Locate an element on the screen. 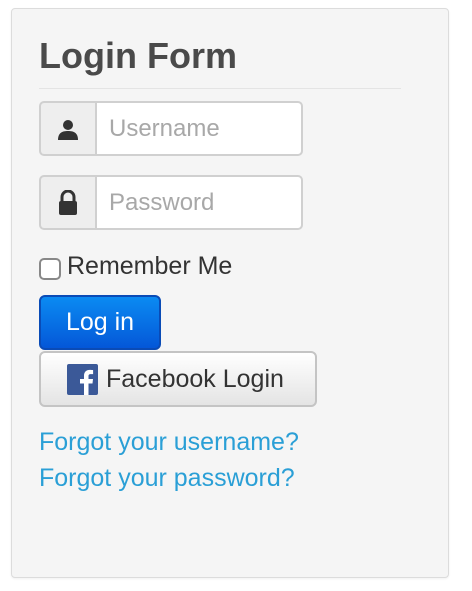 The image size is (472, 591). lock-icon is located at coordinates (67, 202).